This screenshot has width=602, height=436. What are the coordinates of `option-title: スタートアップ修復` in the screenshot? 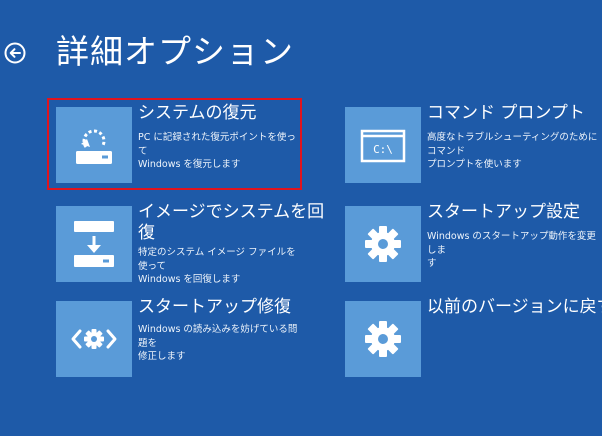 It's located at (214, 307).